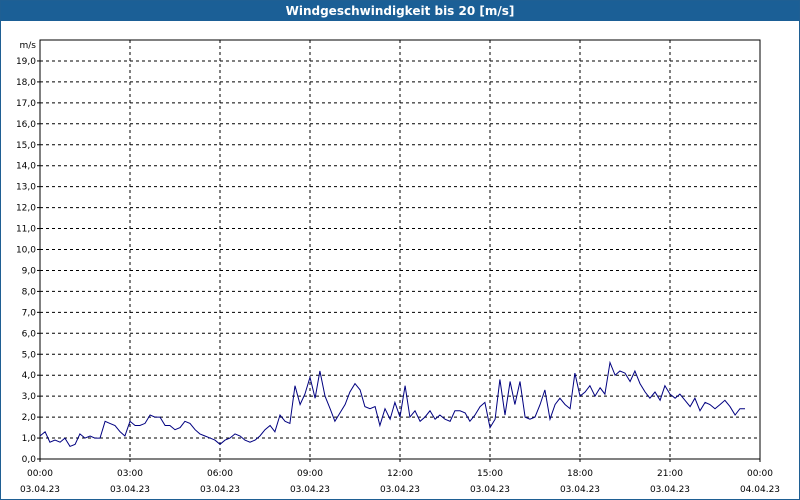 The image size is (800, 500). Describe the element at coordinates (400, 474) in the screenshot. I see `x-tick-time: 12:00` at that location.